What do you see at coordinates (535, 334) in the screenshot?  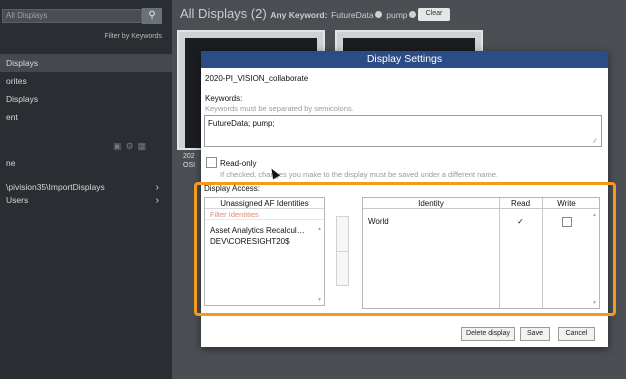 I see `save-button: Save` at bounding box center [535, 334].